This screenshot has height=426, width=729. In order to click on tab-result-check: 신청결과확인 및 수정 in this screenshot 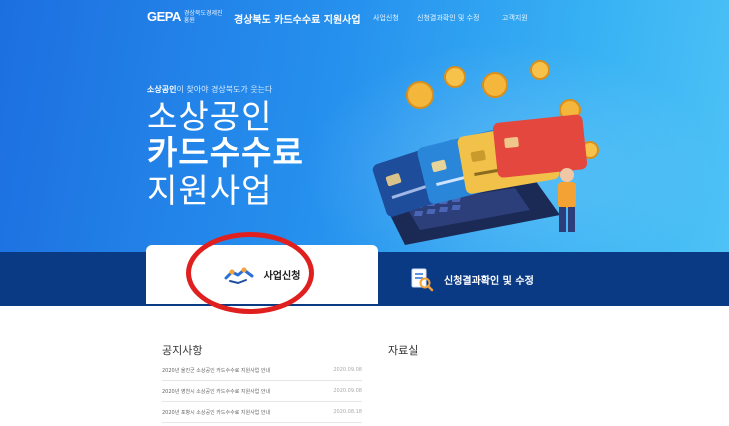, I will do `click(504, 279)`.